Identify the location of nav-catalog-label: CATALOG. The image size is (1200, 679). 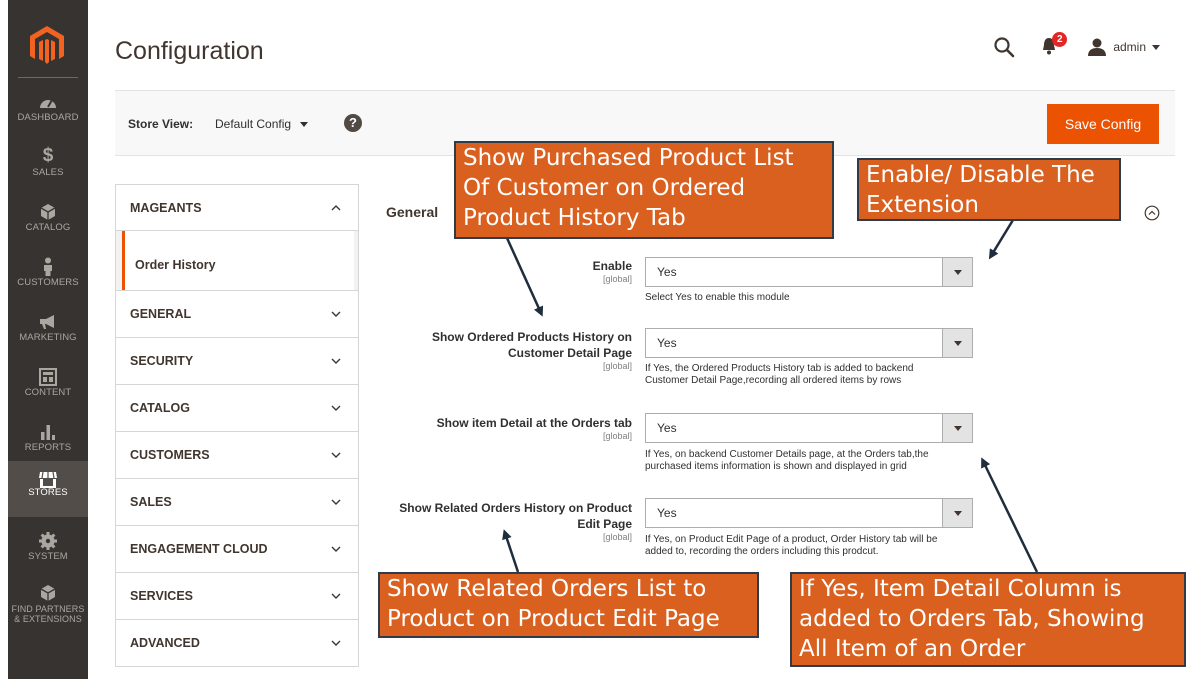
(48, 227).